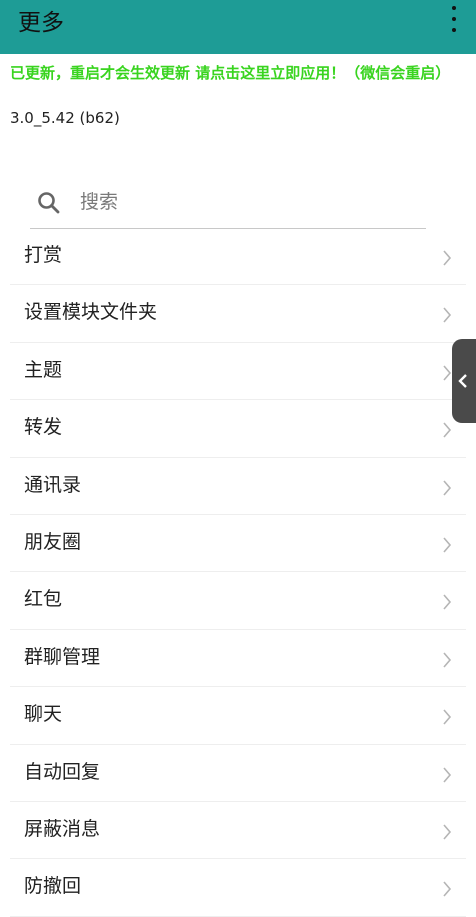 This screenshot has height=917, width=476. Describe the element at coordinates (53, 484) in the screenshot. I see `menu-item-label: 通讯录` at that location.